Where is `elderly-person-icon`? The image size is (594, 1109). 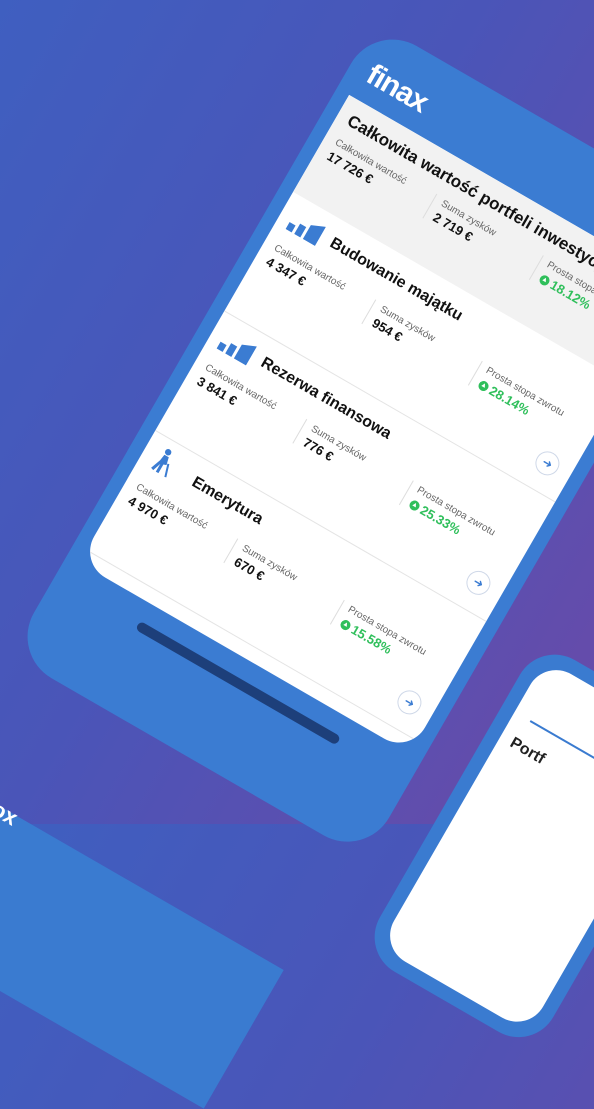
elderly-person-icon is located at coordinates (168, 467).